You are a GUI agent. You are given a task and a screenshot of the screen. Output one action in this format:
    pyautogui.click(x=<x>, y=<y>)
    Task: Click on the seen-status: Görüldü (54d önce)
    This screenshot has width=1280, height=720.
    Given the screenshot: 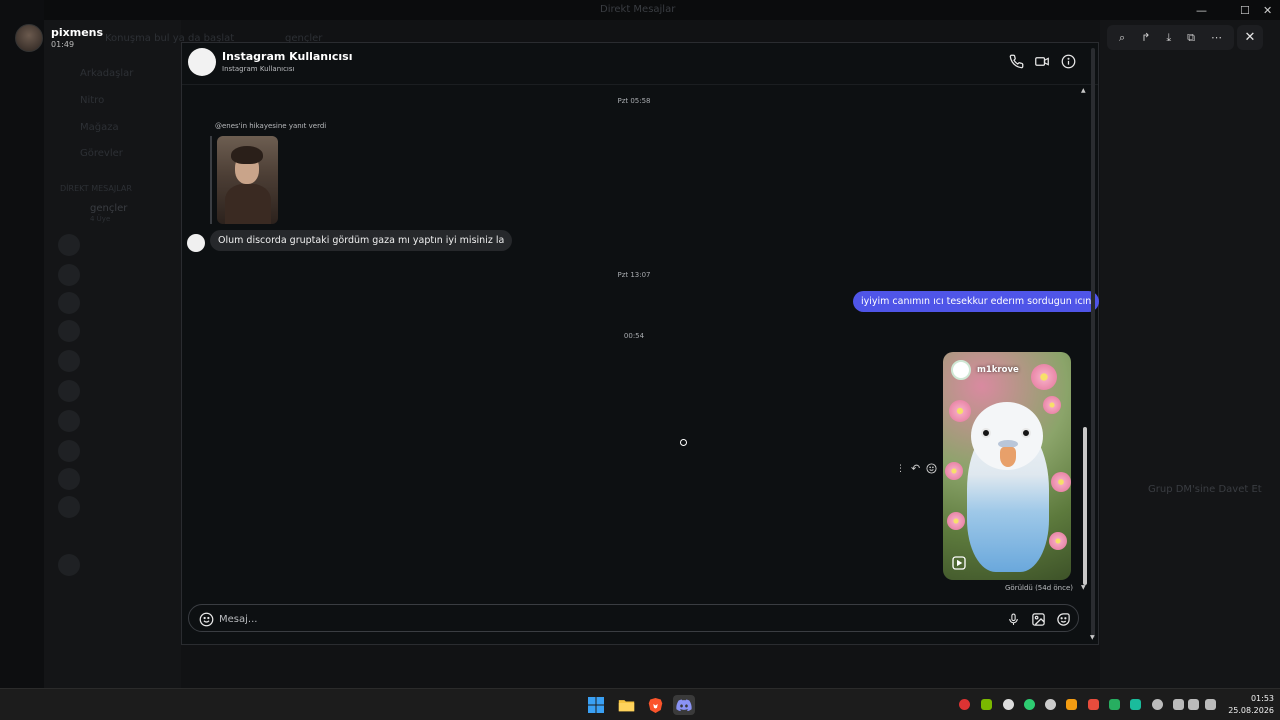 What is the action you would take?
    pyautogui.click(x=1039, y=588)
    